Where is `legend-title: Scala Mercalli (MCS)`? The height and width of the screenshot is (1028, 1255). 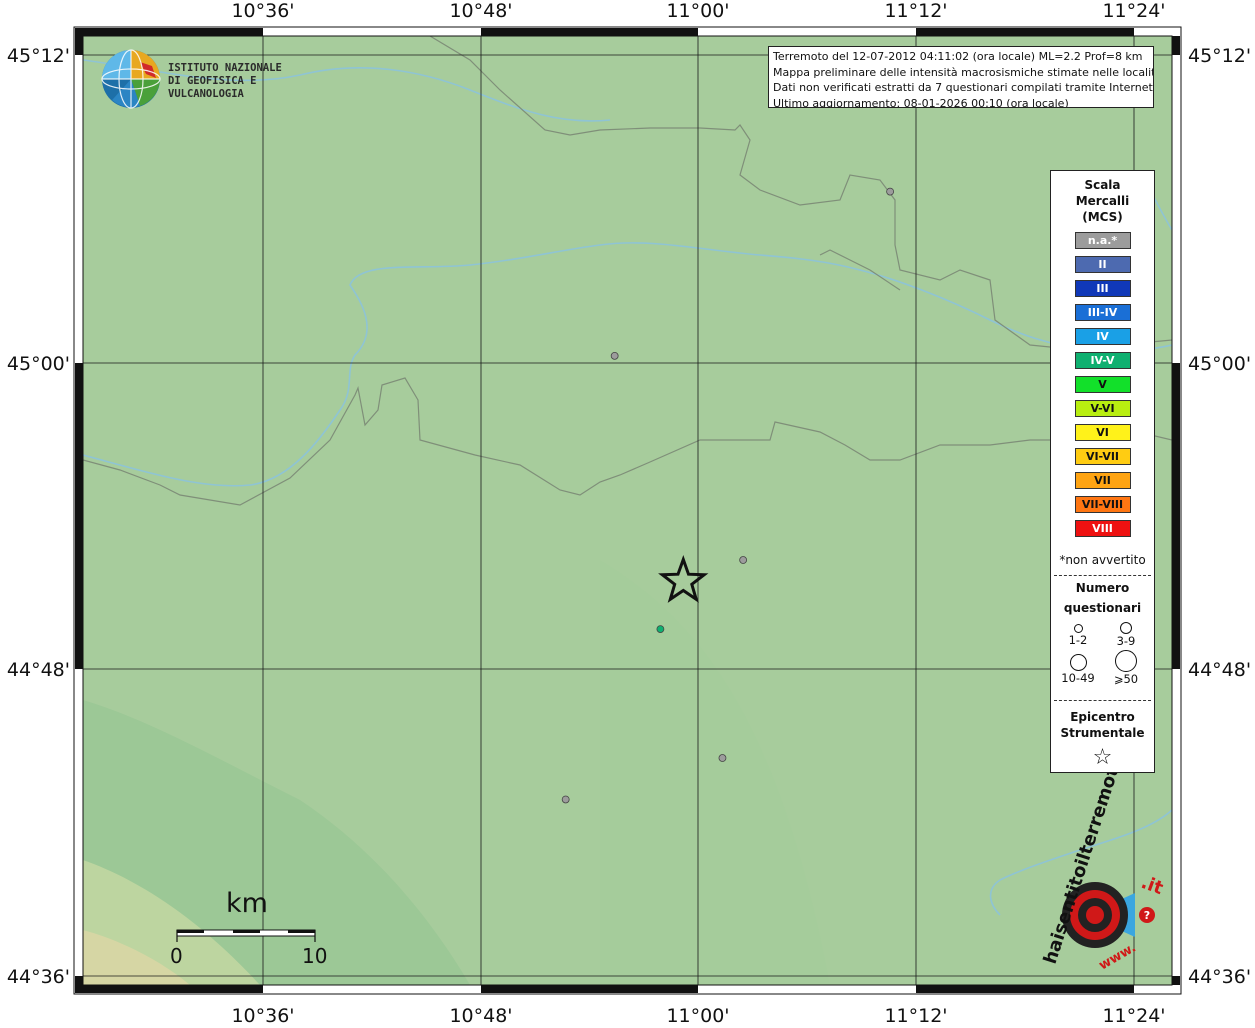
legend-title: Scala Mercalli (MCS) is located at coordinates (1102, 201).